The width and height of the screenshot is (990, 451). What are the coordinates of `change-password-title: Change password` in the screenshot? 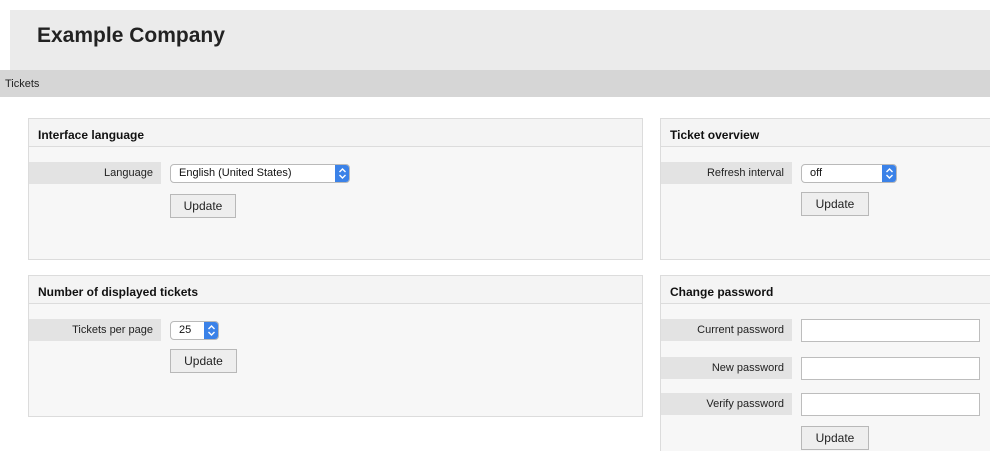 It's located at (825, 290).